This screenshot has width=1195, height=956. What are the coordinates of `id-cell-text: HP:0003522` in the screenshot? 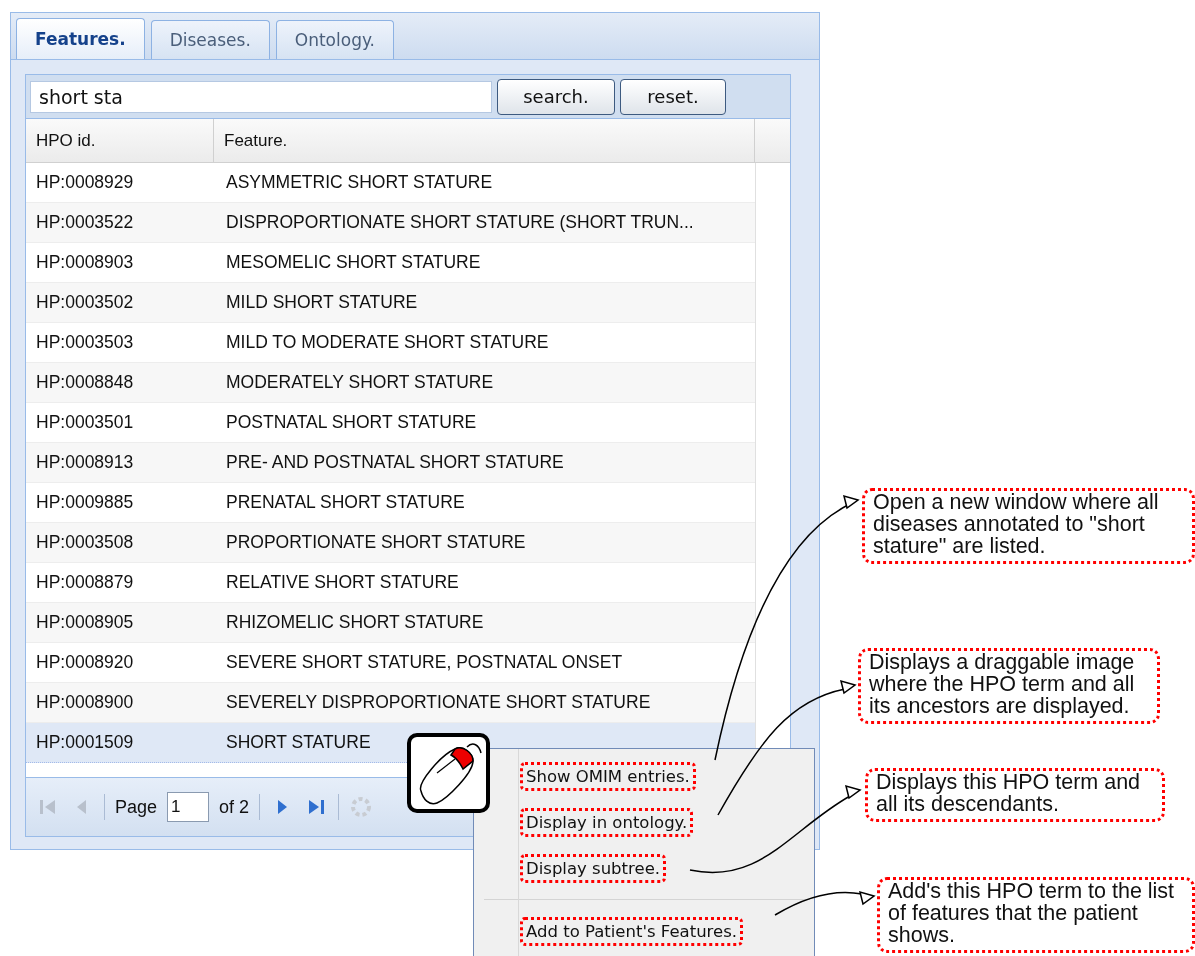 It's located at (85, 222).